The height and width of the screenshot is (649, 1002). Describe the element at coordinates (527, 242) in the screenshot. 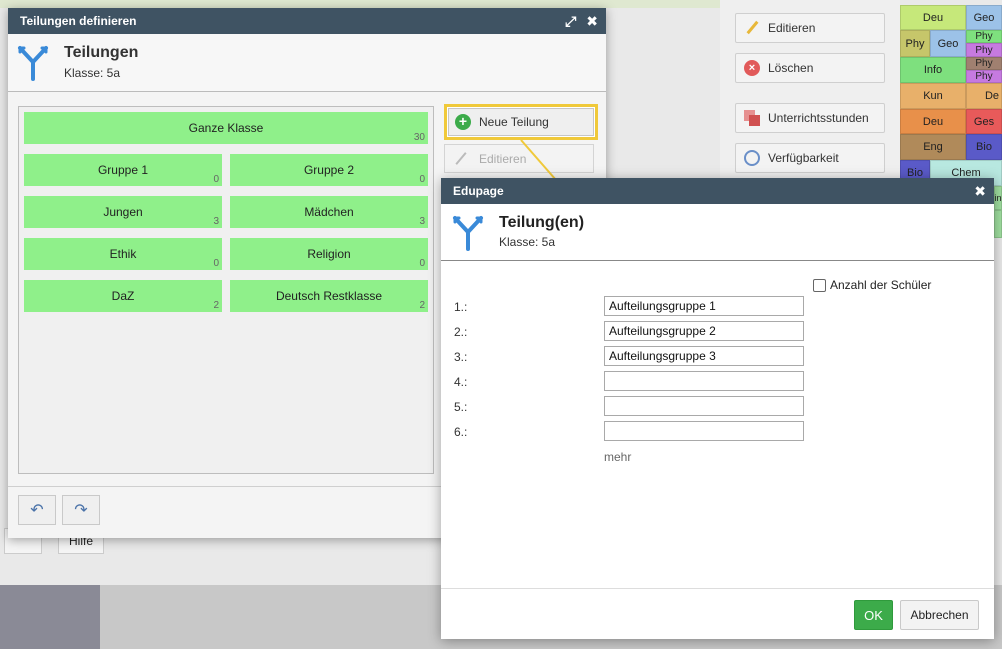

I see `class-subtitle: Klasse: 5a` at that location.